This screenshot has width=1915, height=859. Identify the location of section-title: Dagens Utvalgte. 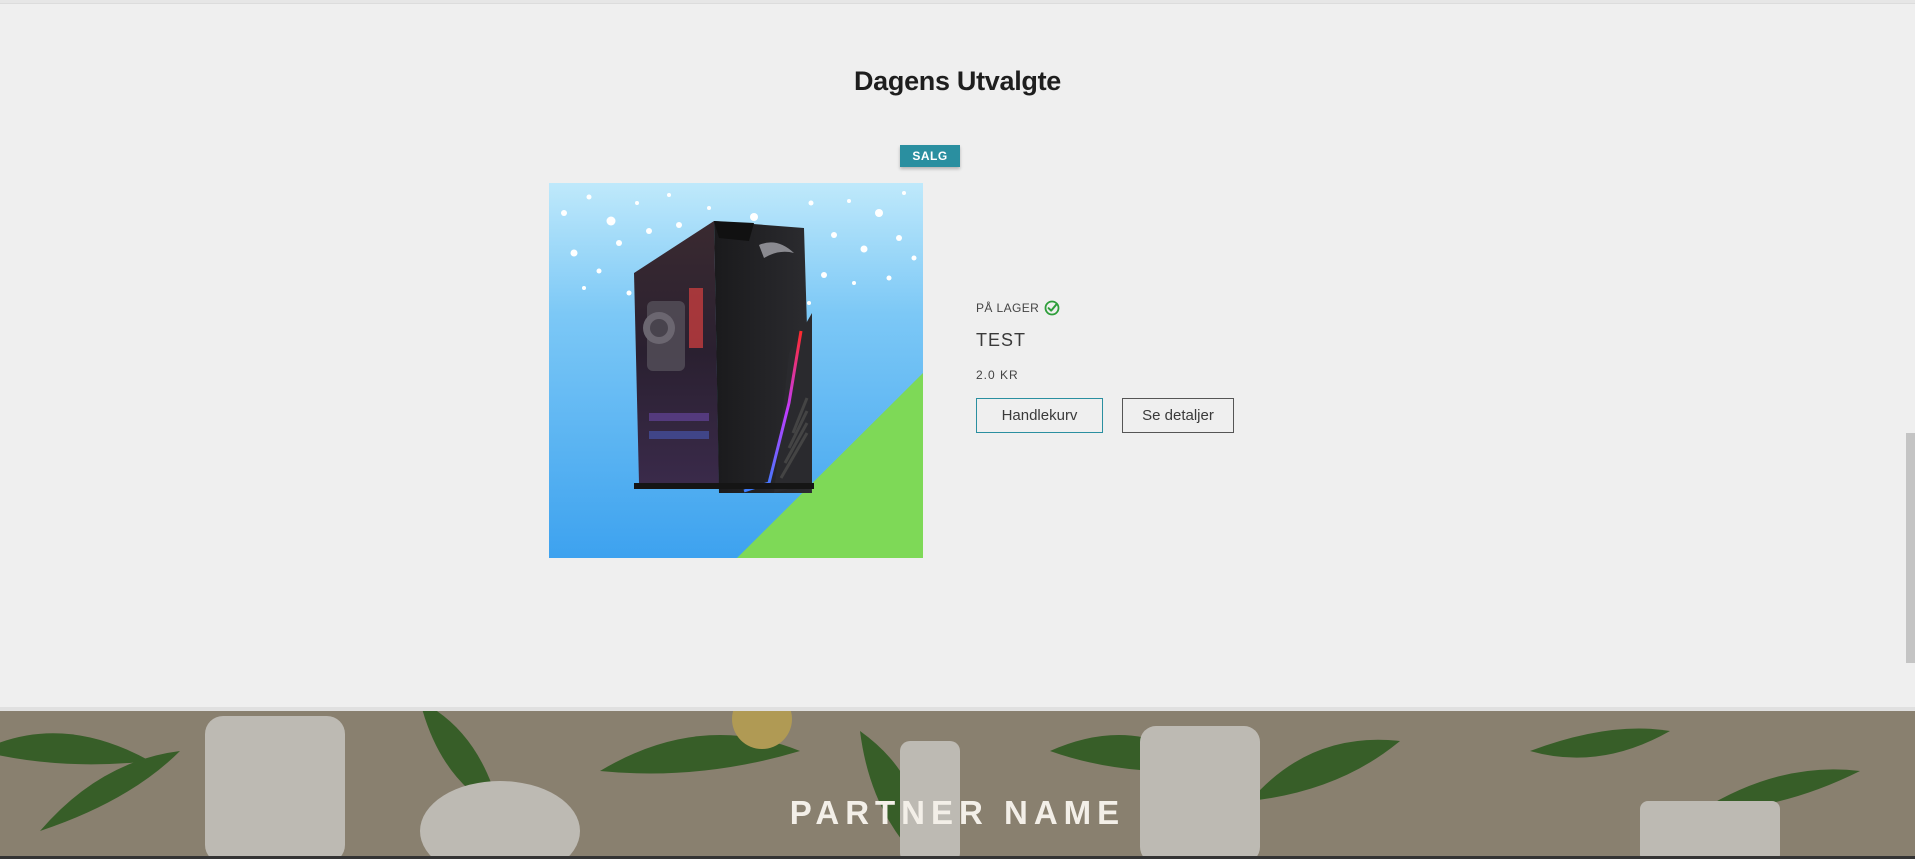
(957, 81).